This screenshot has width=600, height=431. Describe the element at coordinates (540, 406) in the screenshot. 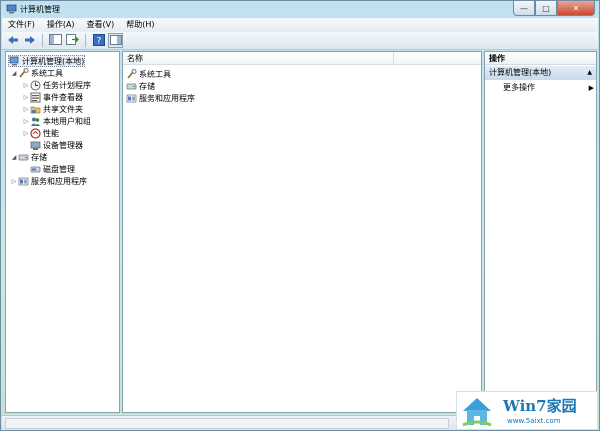

I see `watermark-title: Win7家园` at that location.